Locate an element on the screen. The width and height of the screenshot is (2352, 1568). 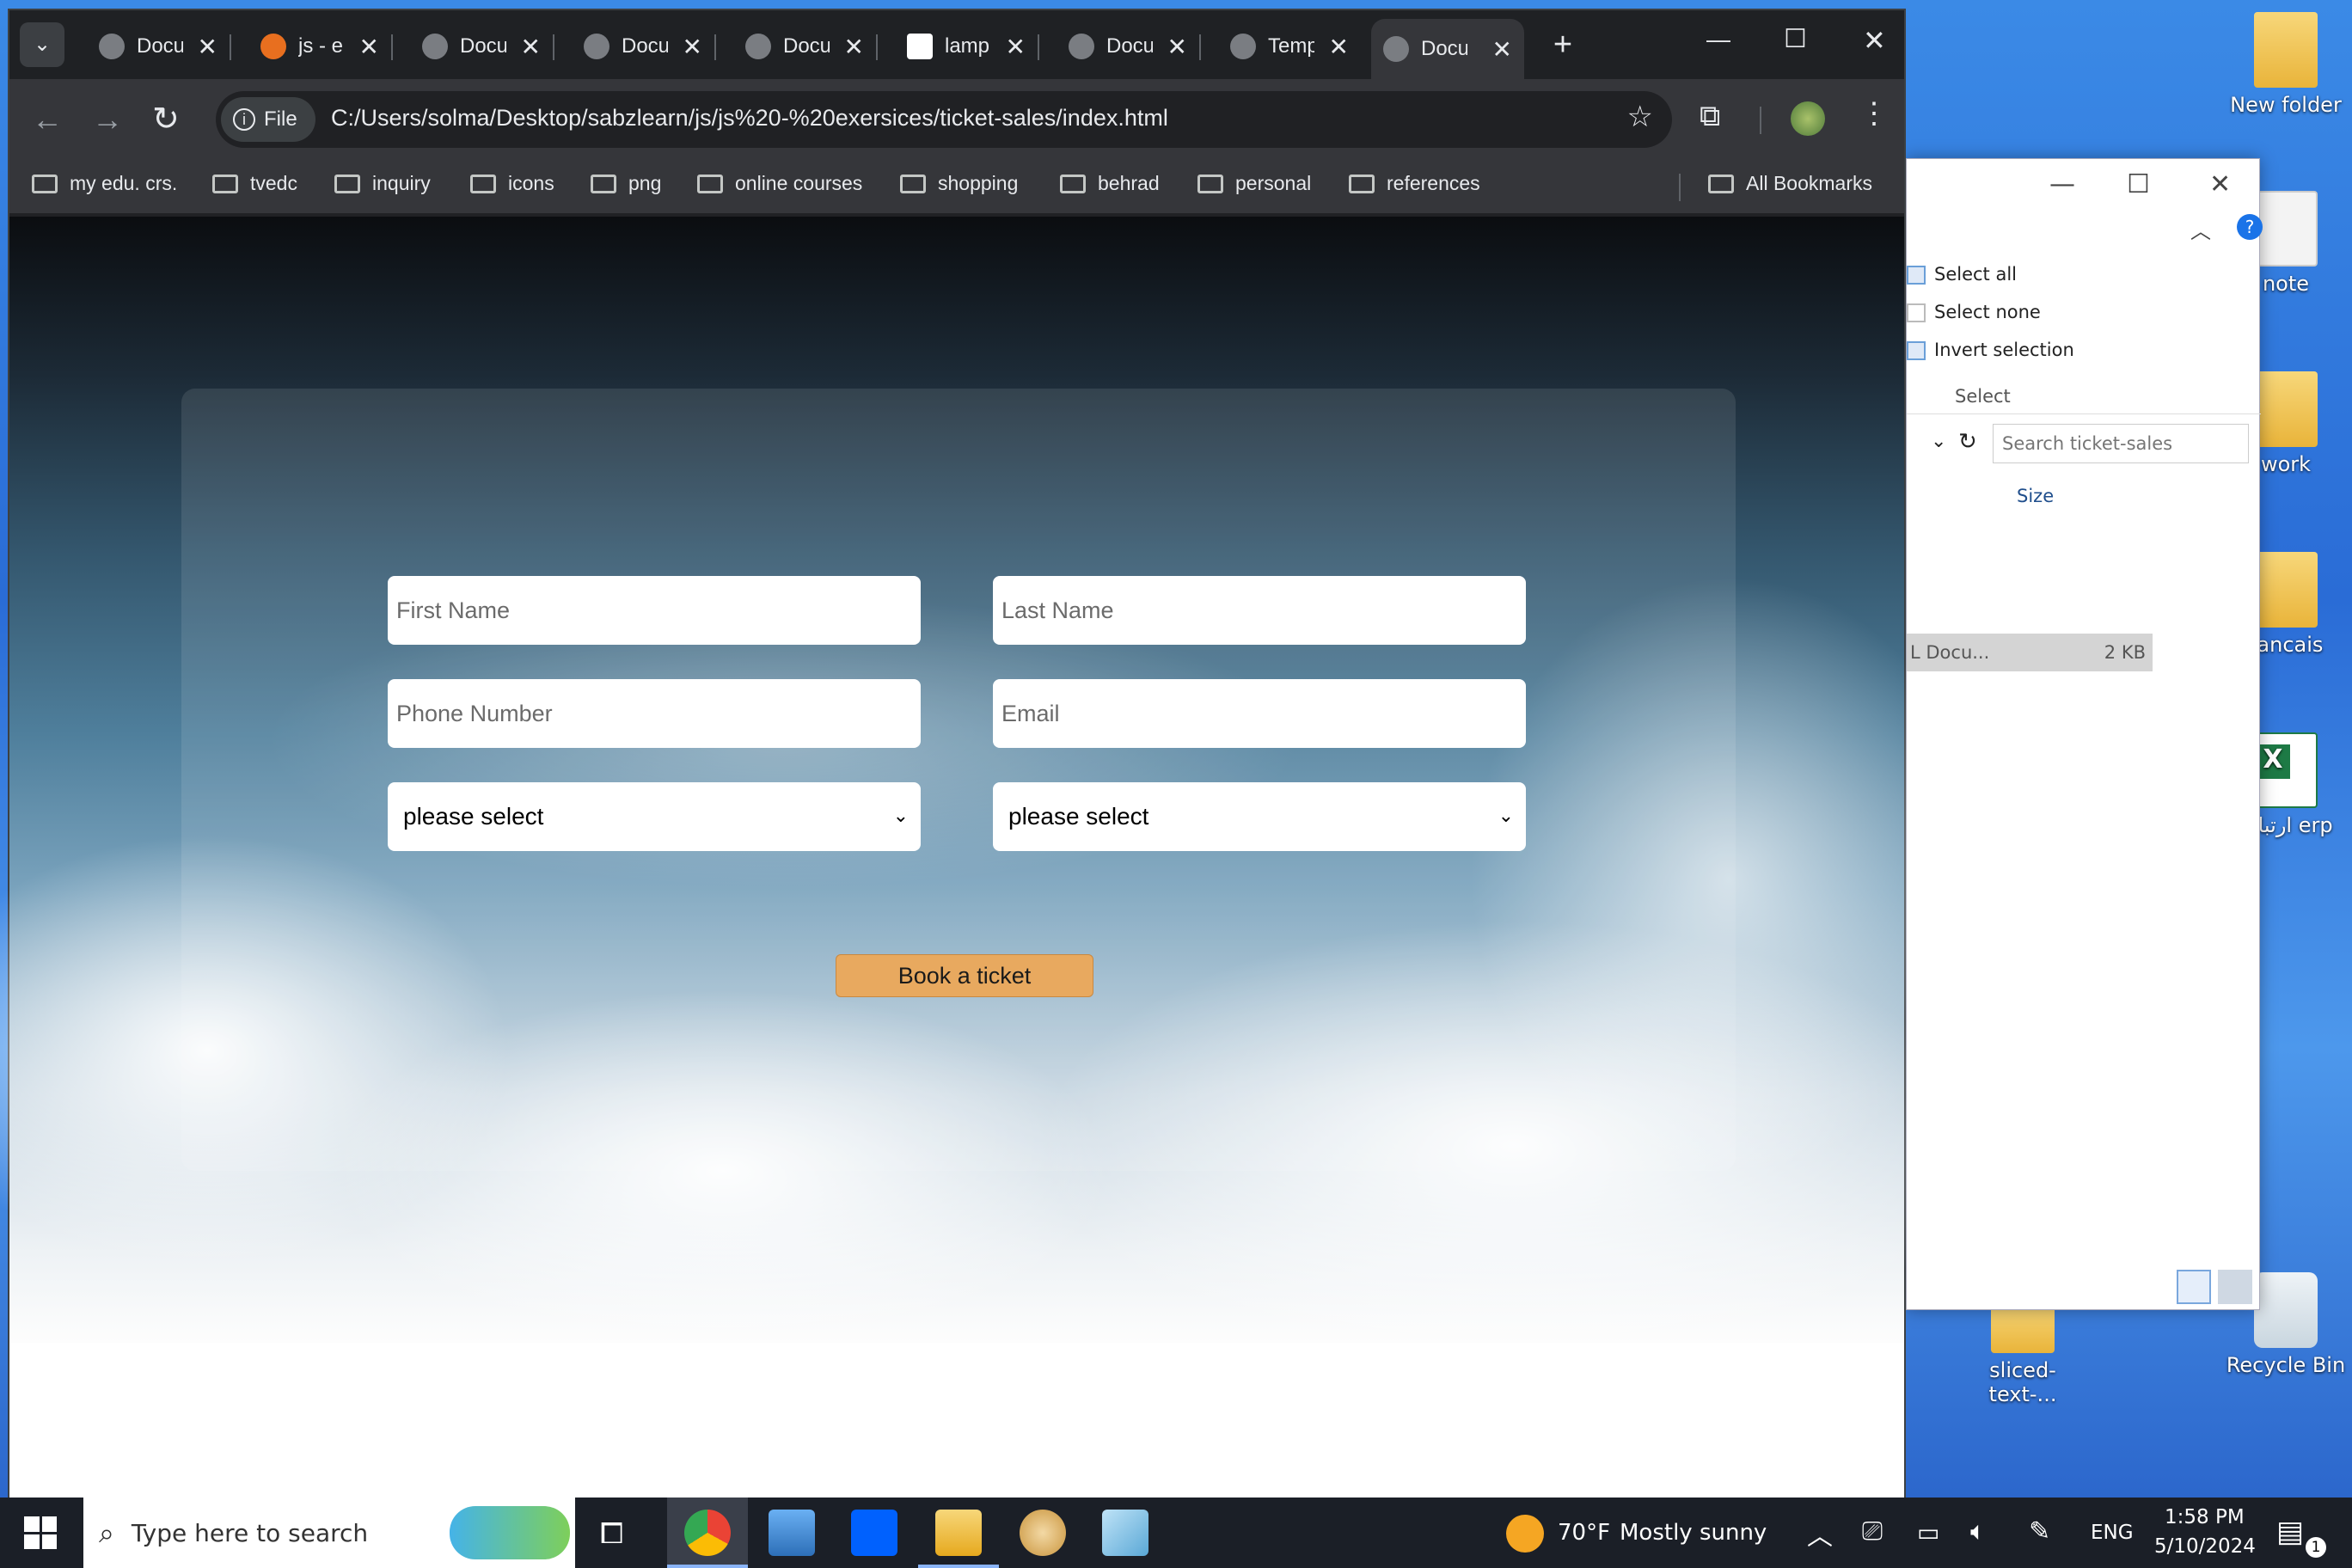
bookmark-folder-my-edu-crs: my edu. crs. is located at coordinates (104, 183).